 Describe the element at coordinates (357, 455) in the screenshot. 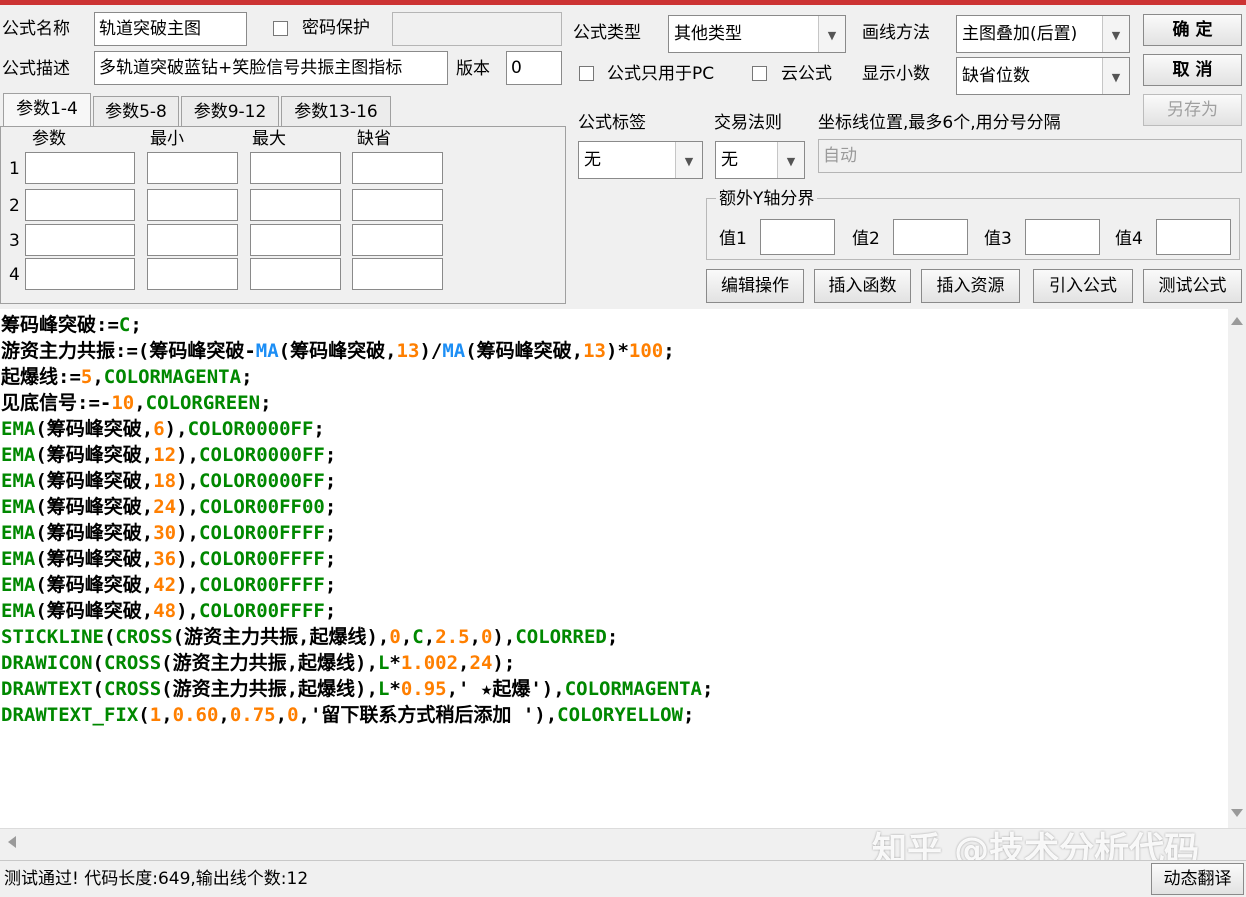

I see `code-line: EMA(筹码峰突破,12),COLOR0000FF;` at that location.